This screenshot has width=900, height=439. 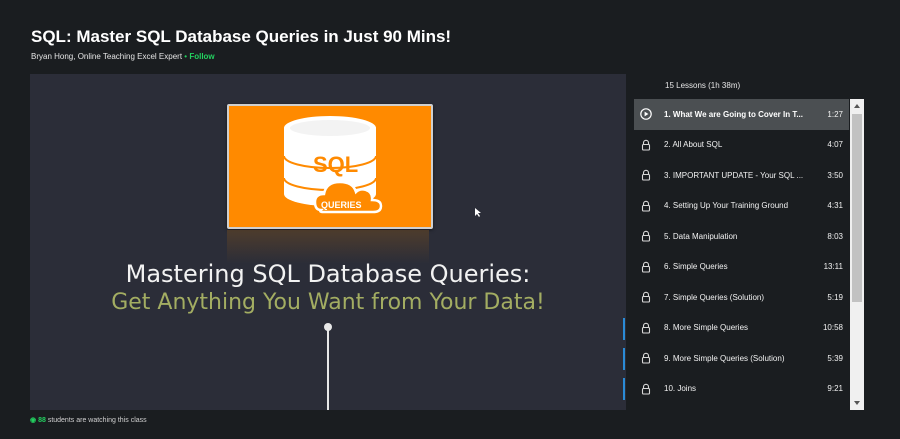 What do you see at coordinates (741, 236) in the screenshot?
I see `lesson-item: 5. Data Manipulation 8:03` at bounding box center [741, 236].